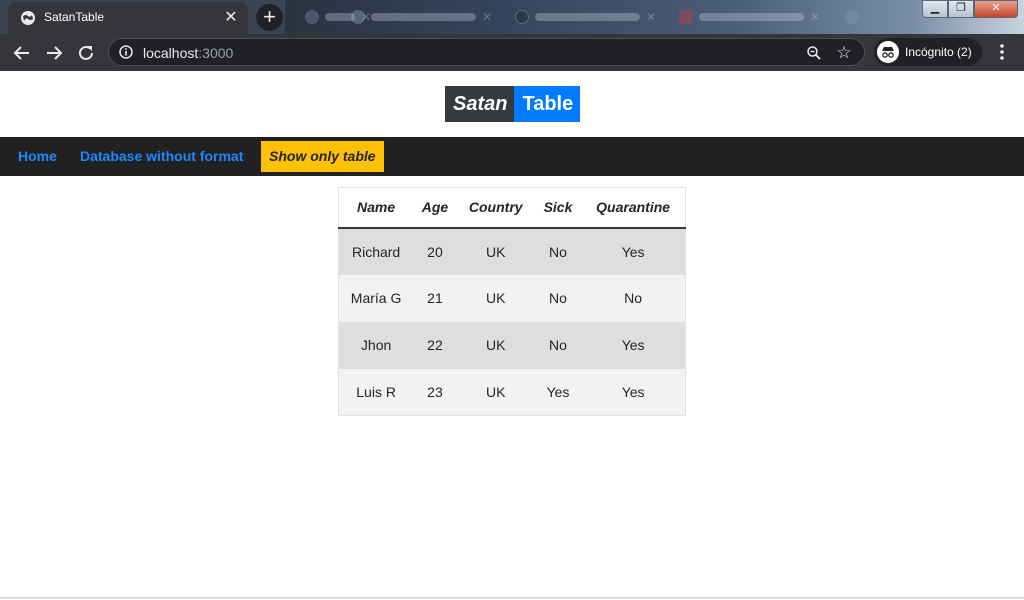 This screenshot has height=600, width=1024. I want to click on tab-title: SatanTable, so click(74, 17).